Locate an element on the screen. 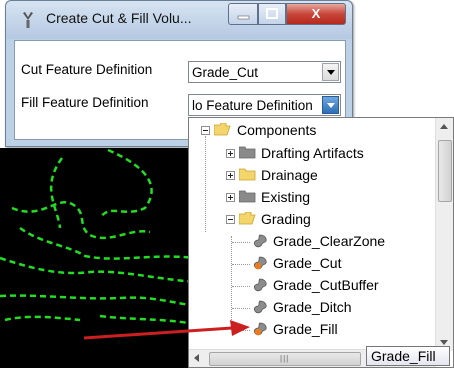  maximize-icon is located at coordinates (272, 13).